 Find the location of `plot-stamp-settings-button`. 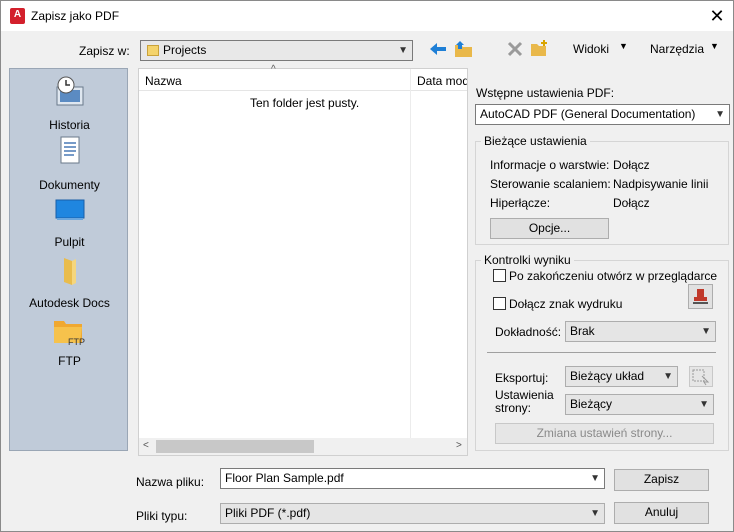

plot-stamp-settings-button is located at coordinates (700, 296).